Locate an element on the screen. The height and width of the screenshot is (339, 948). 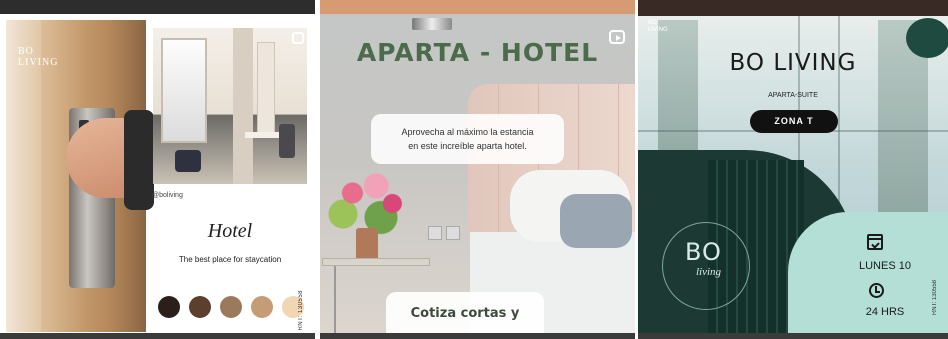
blue-pillow is located at coordinates (596, 221).